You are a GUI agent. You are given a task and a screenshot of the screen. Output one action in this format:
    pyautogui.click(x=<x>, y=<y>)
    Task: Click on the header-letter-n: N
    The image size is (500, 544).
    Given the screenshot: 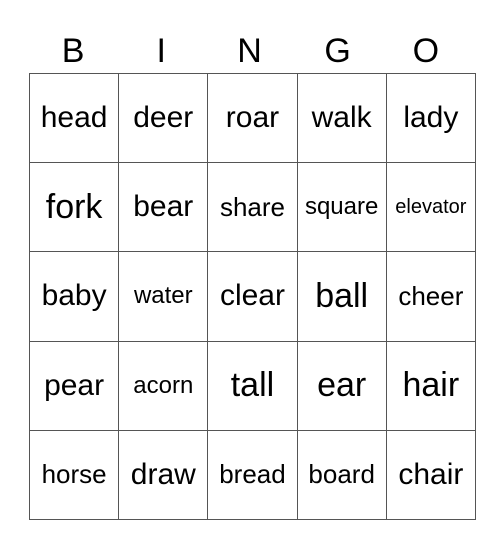 What is the action you would take?
    pyautogui.click(x=249, y=51)
    